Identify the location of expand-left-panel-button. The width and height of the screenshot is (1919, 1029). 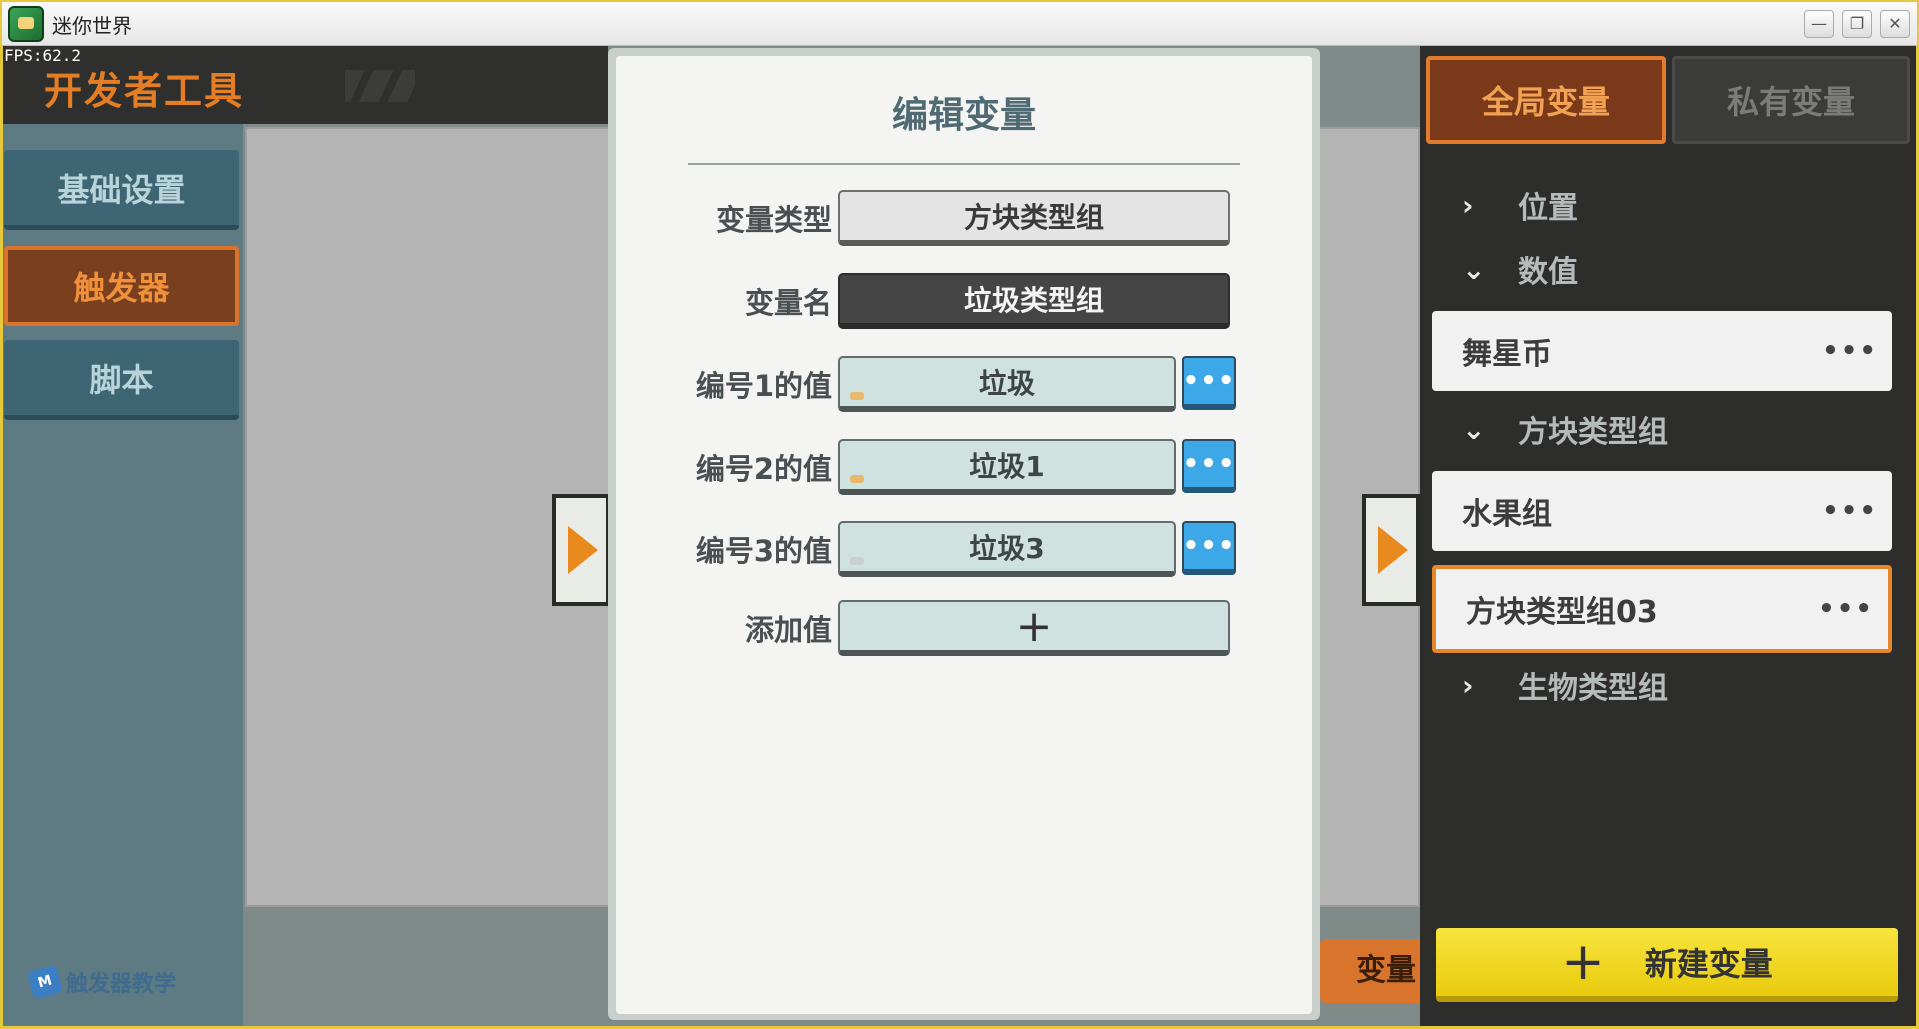
(581, 550).